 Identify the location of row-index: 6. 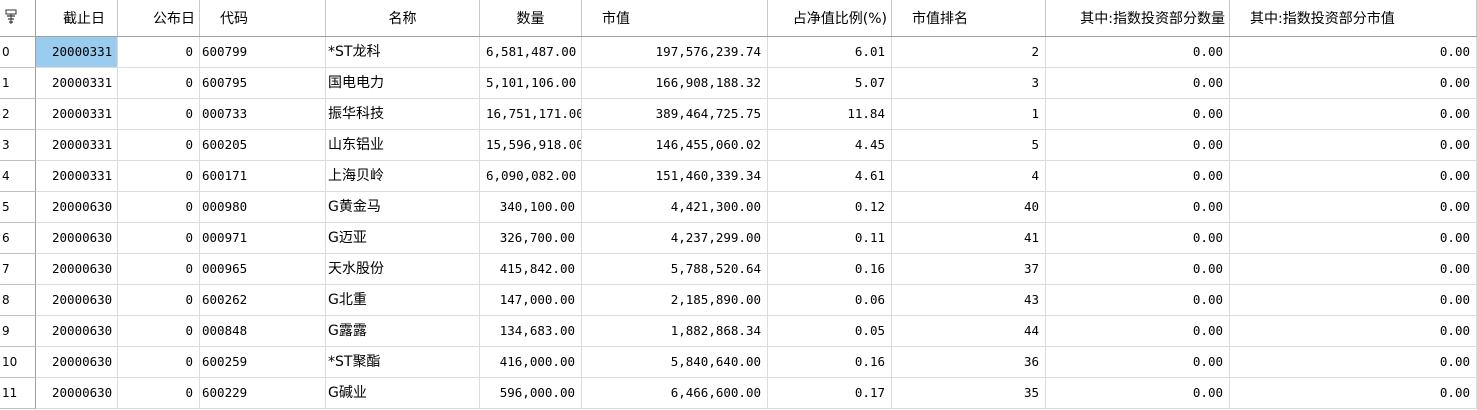
(18, 238).